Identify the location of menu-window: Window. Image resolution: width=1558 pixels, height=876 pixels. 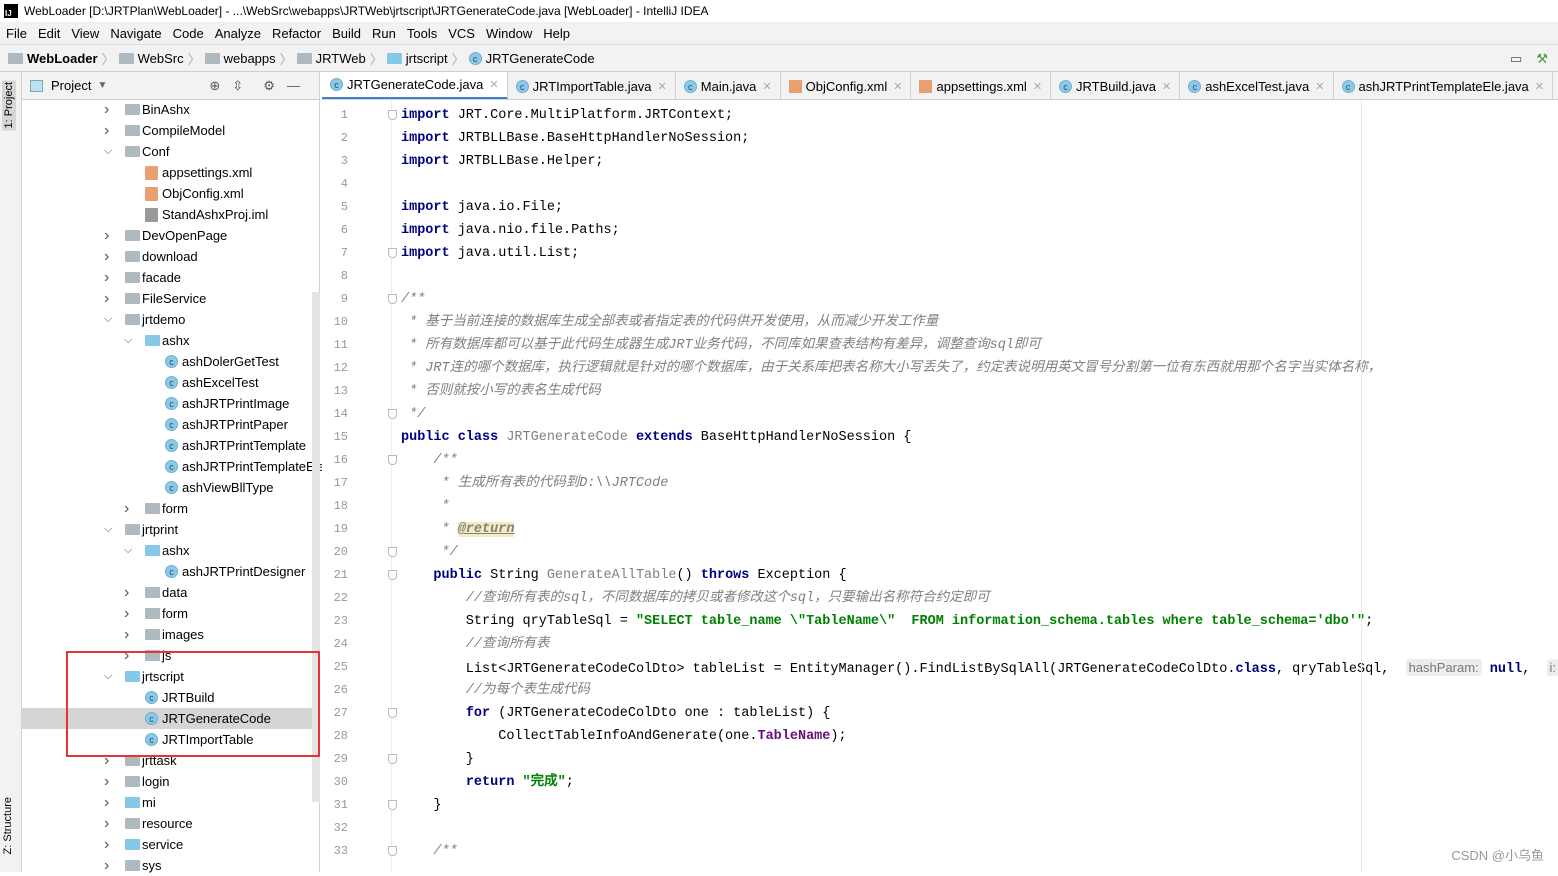
(509, 33).